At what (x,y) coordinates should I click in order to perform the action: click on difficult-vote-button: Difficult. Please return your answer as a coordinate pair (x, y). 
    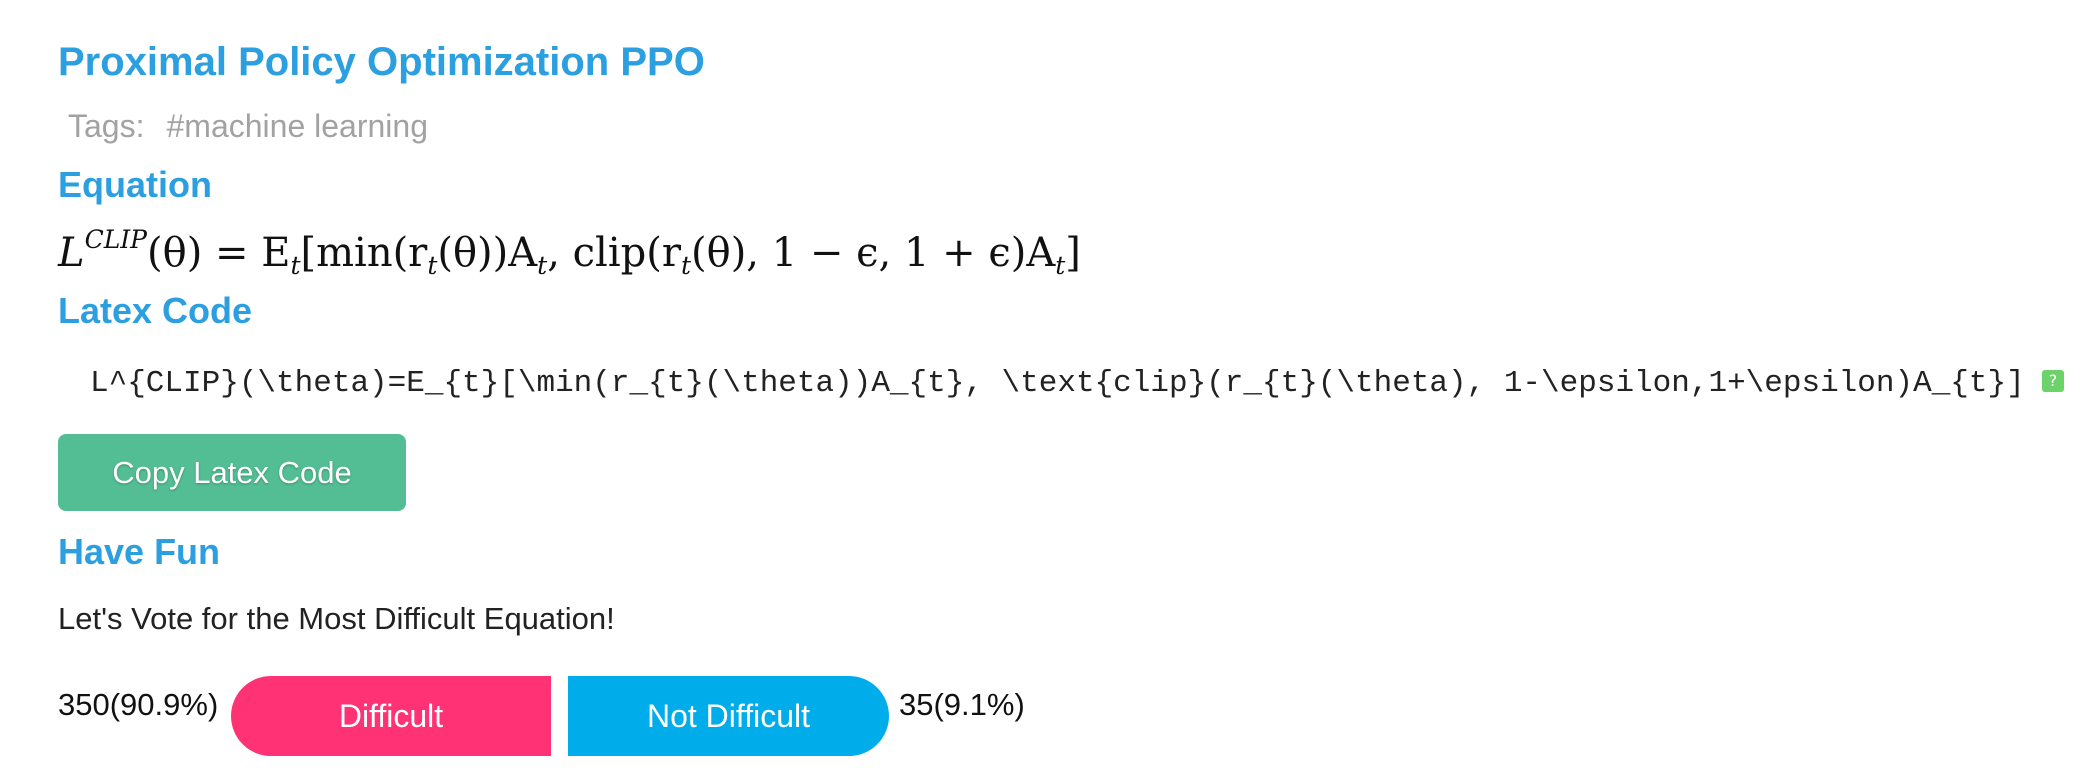
    Looking at the image, I should click on (391, 716).